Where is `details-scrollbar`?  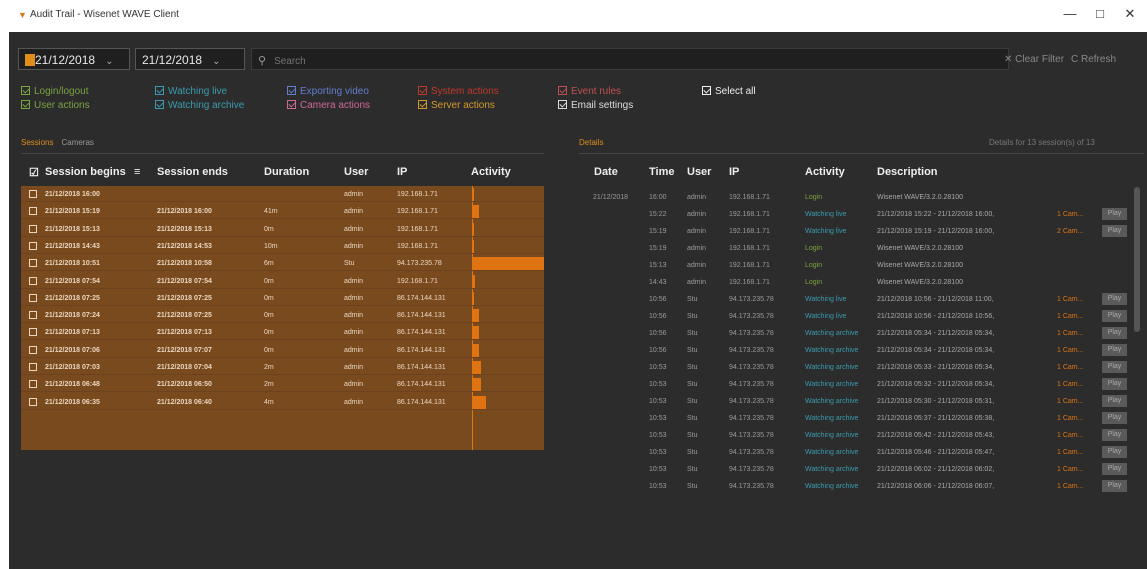 details-scrollbar is located at coordinates (1137, 259).